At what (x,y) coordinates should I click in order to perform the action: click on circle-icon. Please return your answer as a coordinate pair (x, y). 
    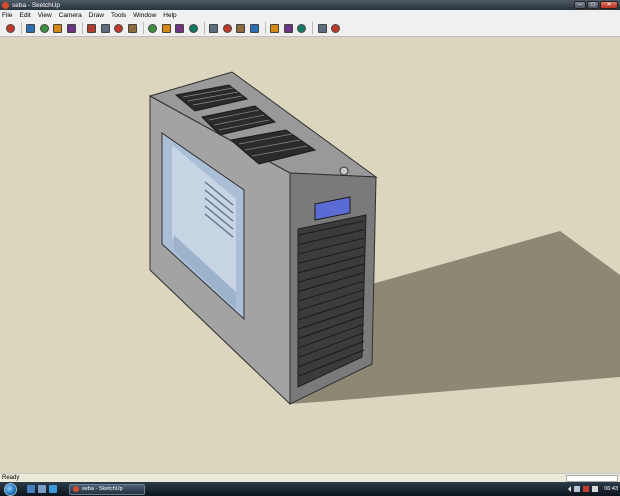
    Looking at the image, I should click on (57, 28).